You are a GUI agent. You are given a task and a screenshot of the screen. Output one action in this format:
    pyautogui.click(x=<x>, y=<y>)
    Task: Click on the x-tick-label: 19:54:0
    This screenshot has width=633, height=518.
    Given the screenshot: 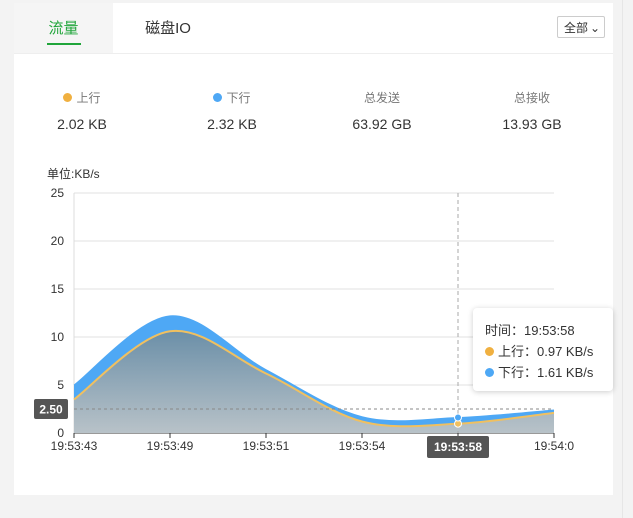 What is the action you would take?
    pyautogui.click(x=554, y=446)
    